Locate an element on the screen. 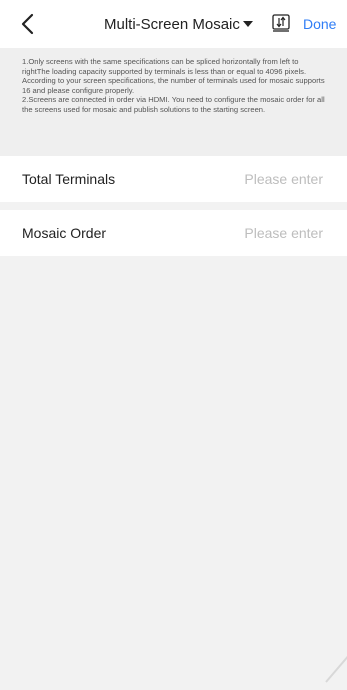 The width and height of the screenshot is (347, 690). mosaic-order-input is located at coordinates (258, 233).